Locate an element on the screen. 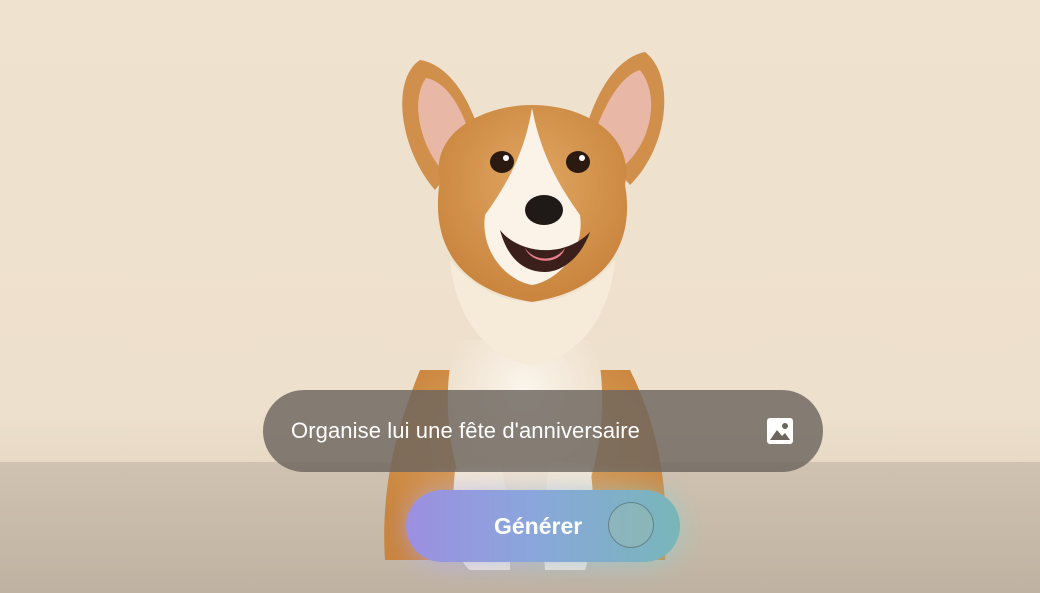 The image size is (1040, 593). generate-button-wrapper: Générer is located at coordinates (545, 528).